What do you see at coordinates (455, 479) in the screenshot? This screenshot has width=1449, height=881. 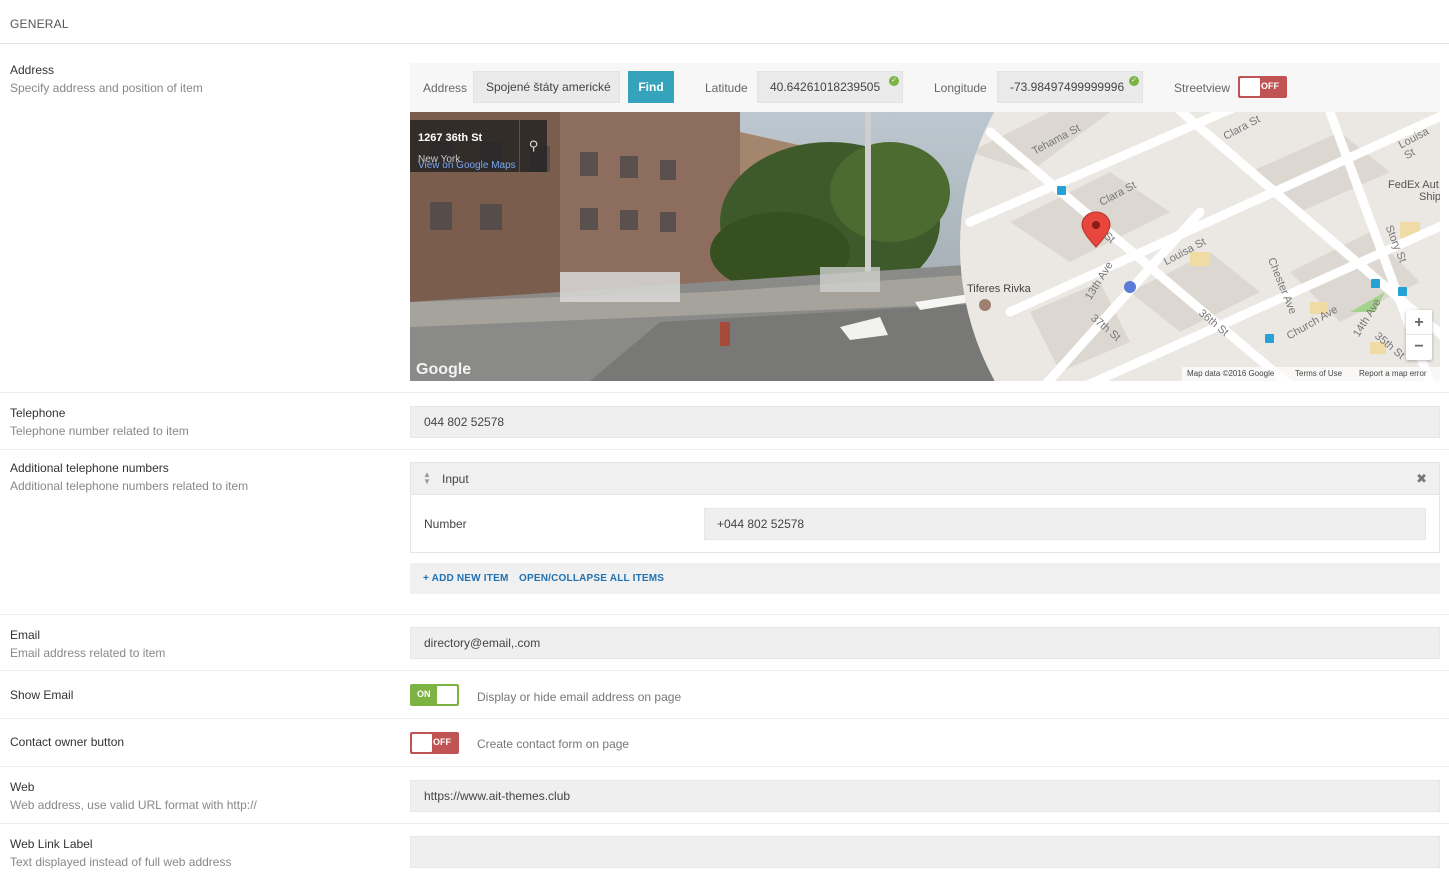 I see `repeater-item-title: Input` at bounding box center [455, 479].